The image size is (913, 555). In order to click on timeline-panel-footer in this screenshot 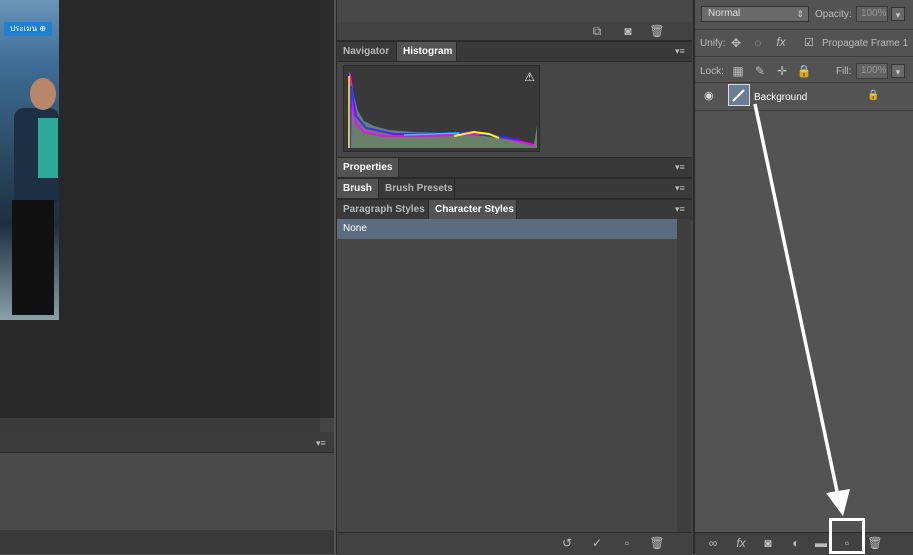, I will do `click(167, 542)`.